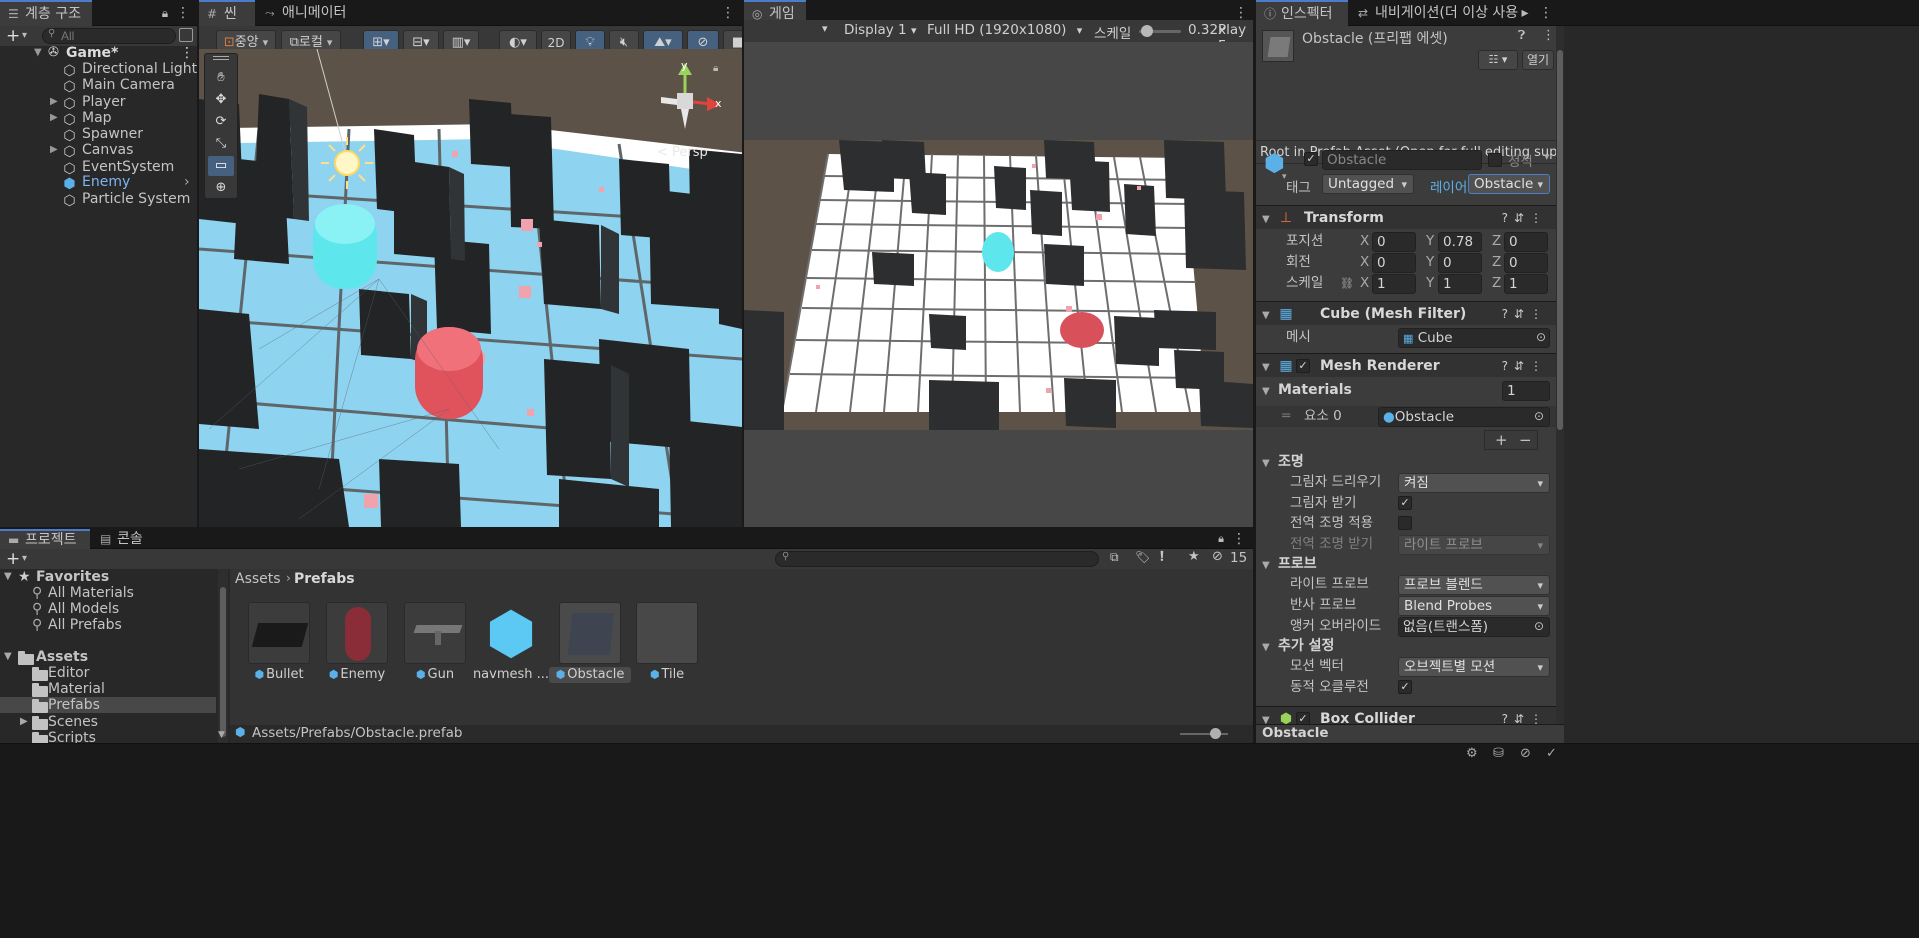 The height and width of the screenshot is (938, 1919). Describe the element at coordinates (470, 288) in the screenshot. I see `scene-viewport: ✋︎ ✥ ⟳ ⤡ ▭ ⊕ y x 🔒︎ < Persp` at that location.